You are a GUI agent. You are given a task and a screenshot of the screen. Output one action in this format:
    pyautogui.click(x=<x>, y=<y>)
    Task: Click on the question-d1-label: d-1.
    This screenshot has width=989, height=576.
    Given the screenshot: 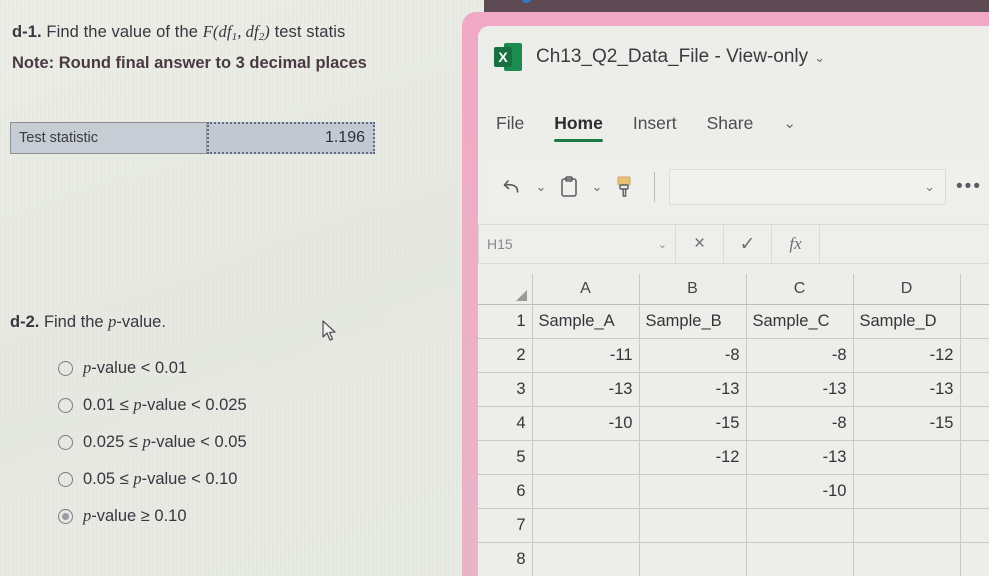 What is the action you would take?
    pyautogui.click(x=27, y=32)
    